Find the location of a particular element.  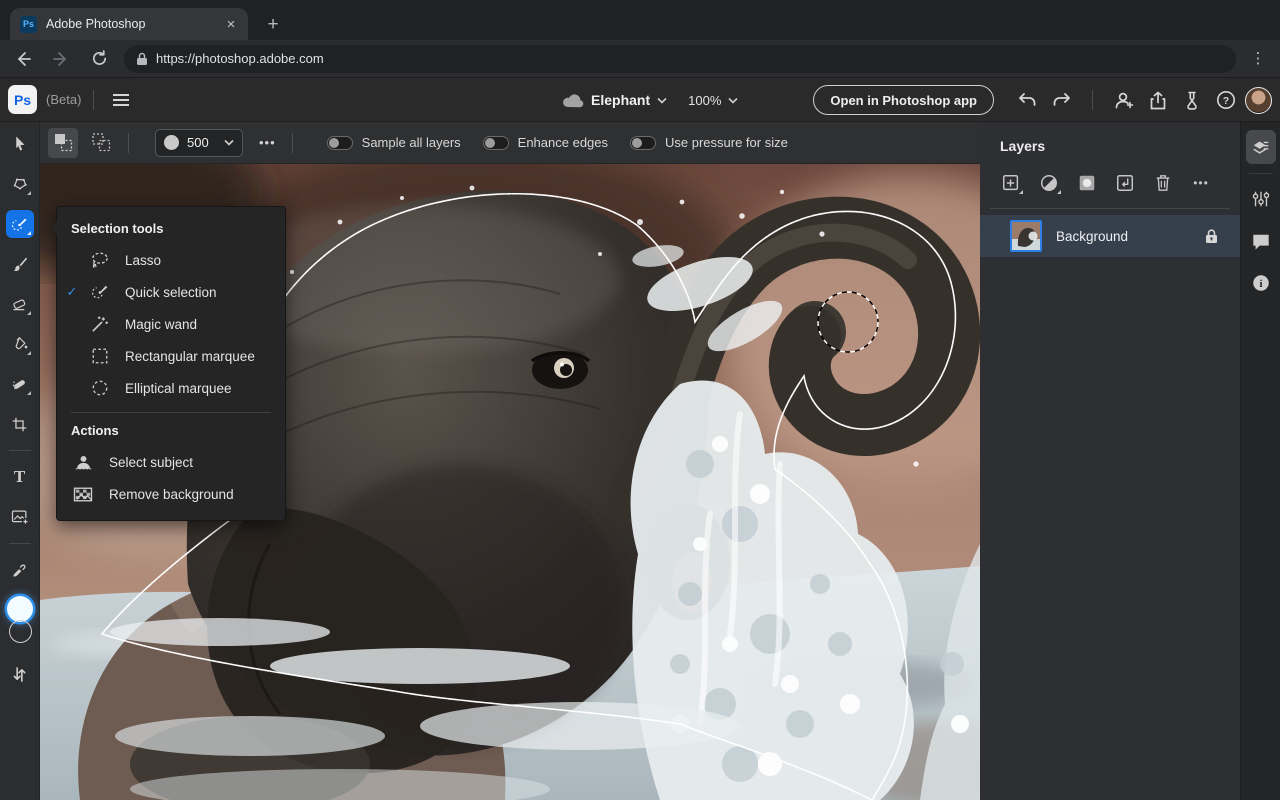

layers-overflow-icon: ••• is located at coordinates (1201, 183).